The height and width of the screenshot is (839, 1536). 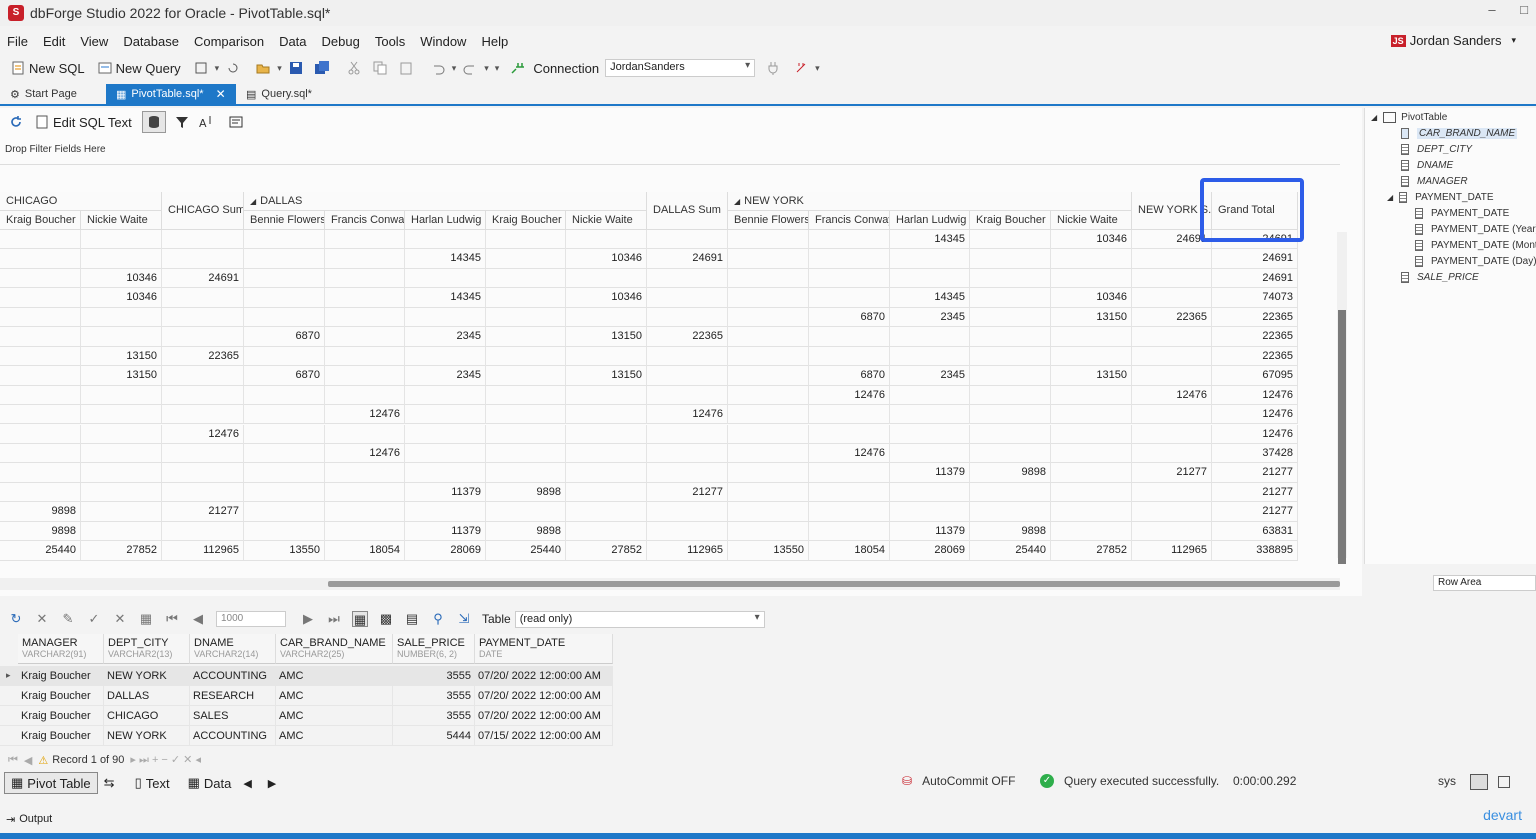 What do you see at coordinates (198, 619) in the screenshot?
I see `prev-page-icon: ◀` at bounding box center [198, 619].